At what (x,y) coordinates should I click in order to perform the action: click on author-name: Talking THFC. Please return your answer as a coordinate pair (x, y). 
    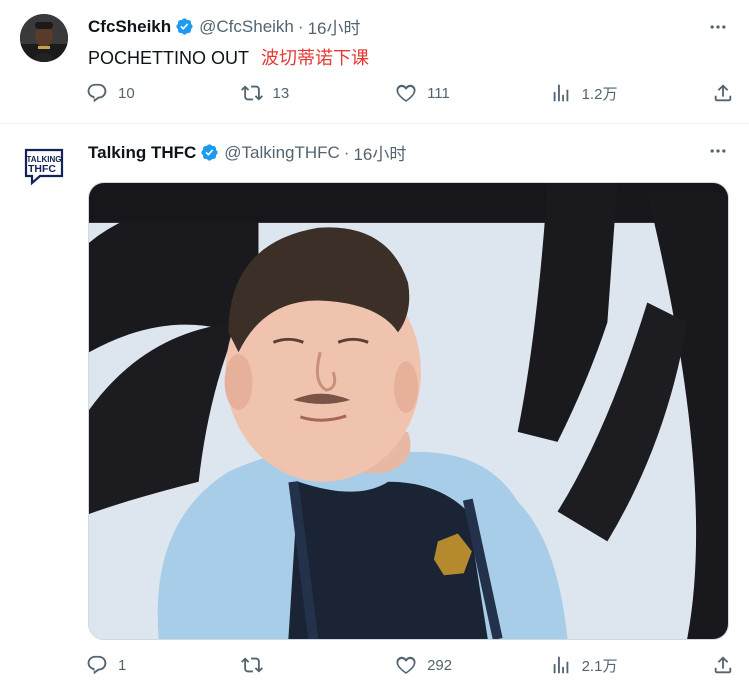
    Looking at the image, I should click on (142, 153).